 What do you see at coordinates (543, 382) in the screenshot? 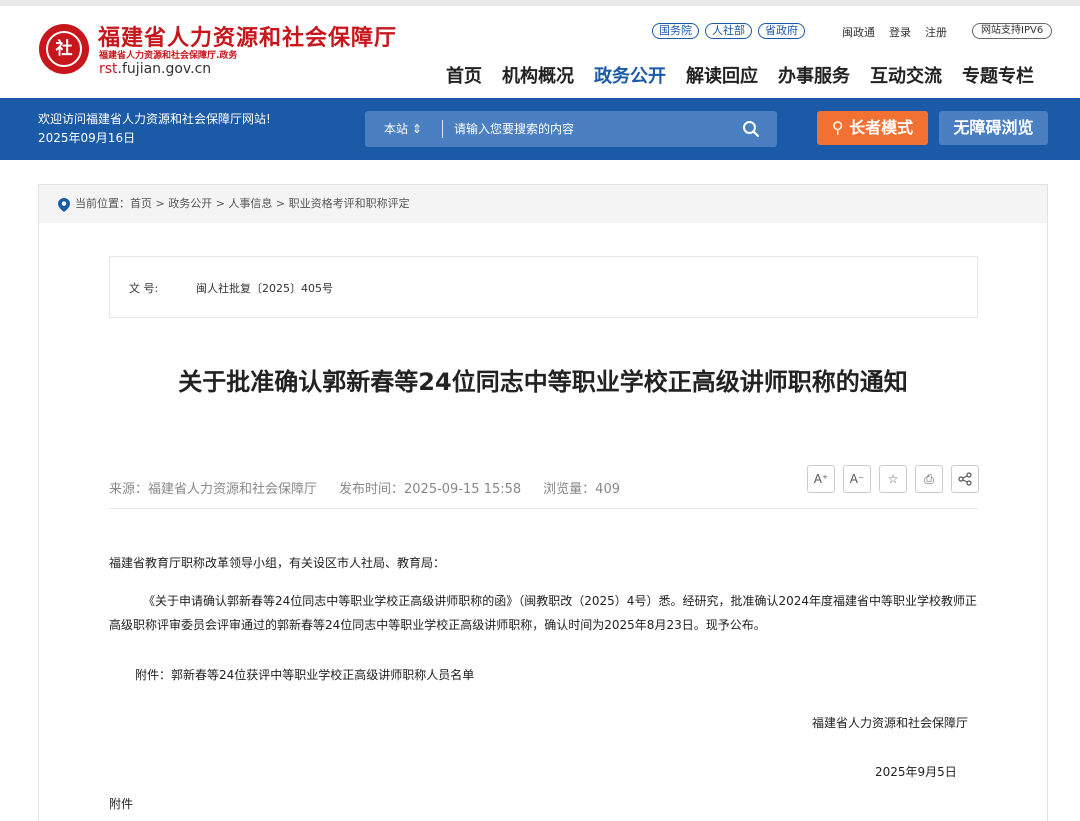
I see `article-title: 关于批准确认郭新春等24位同志中等职业学校正高级讲师职称的通知` at bounding box center [543, 382].